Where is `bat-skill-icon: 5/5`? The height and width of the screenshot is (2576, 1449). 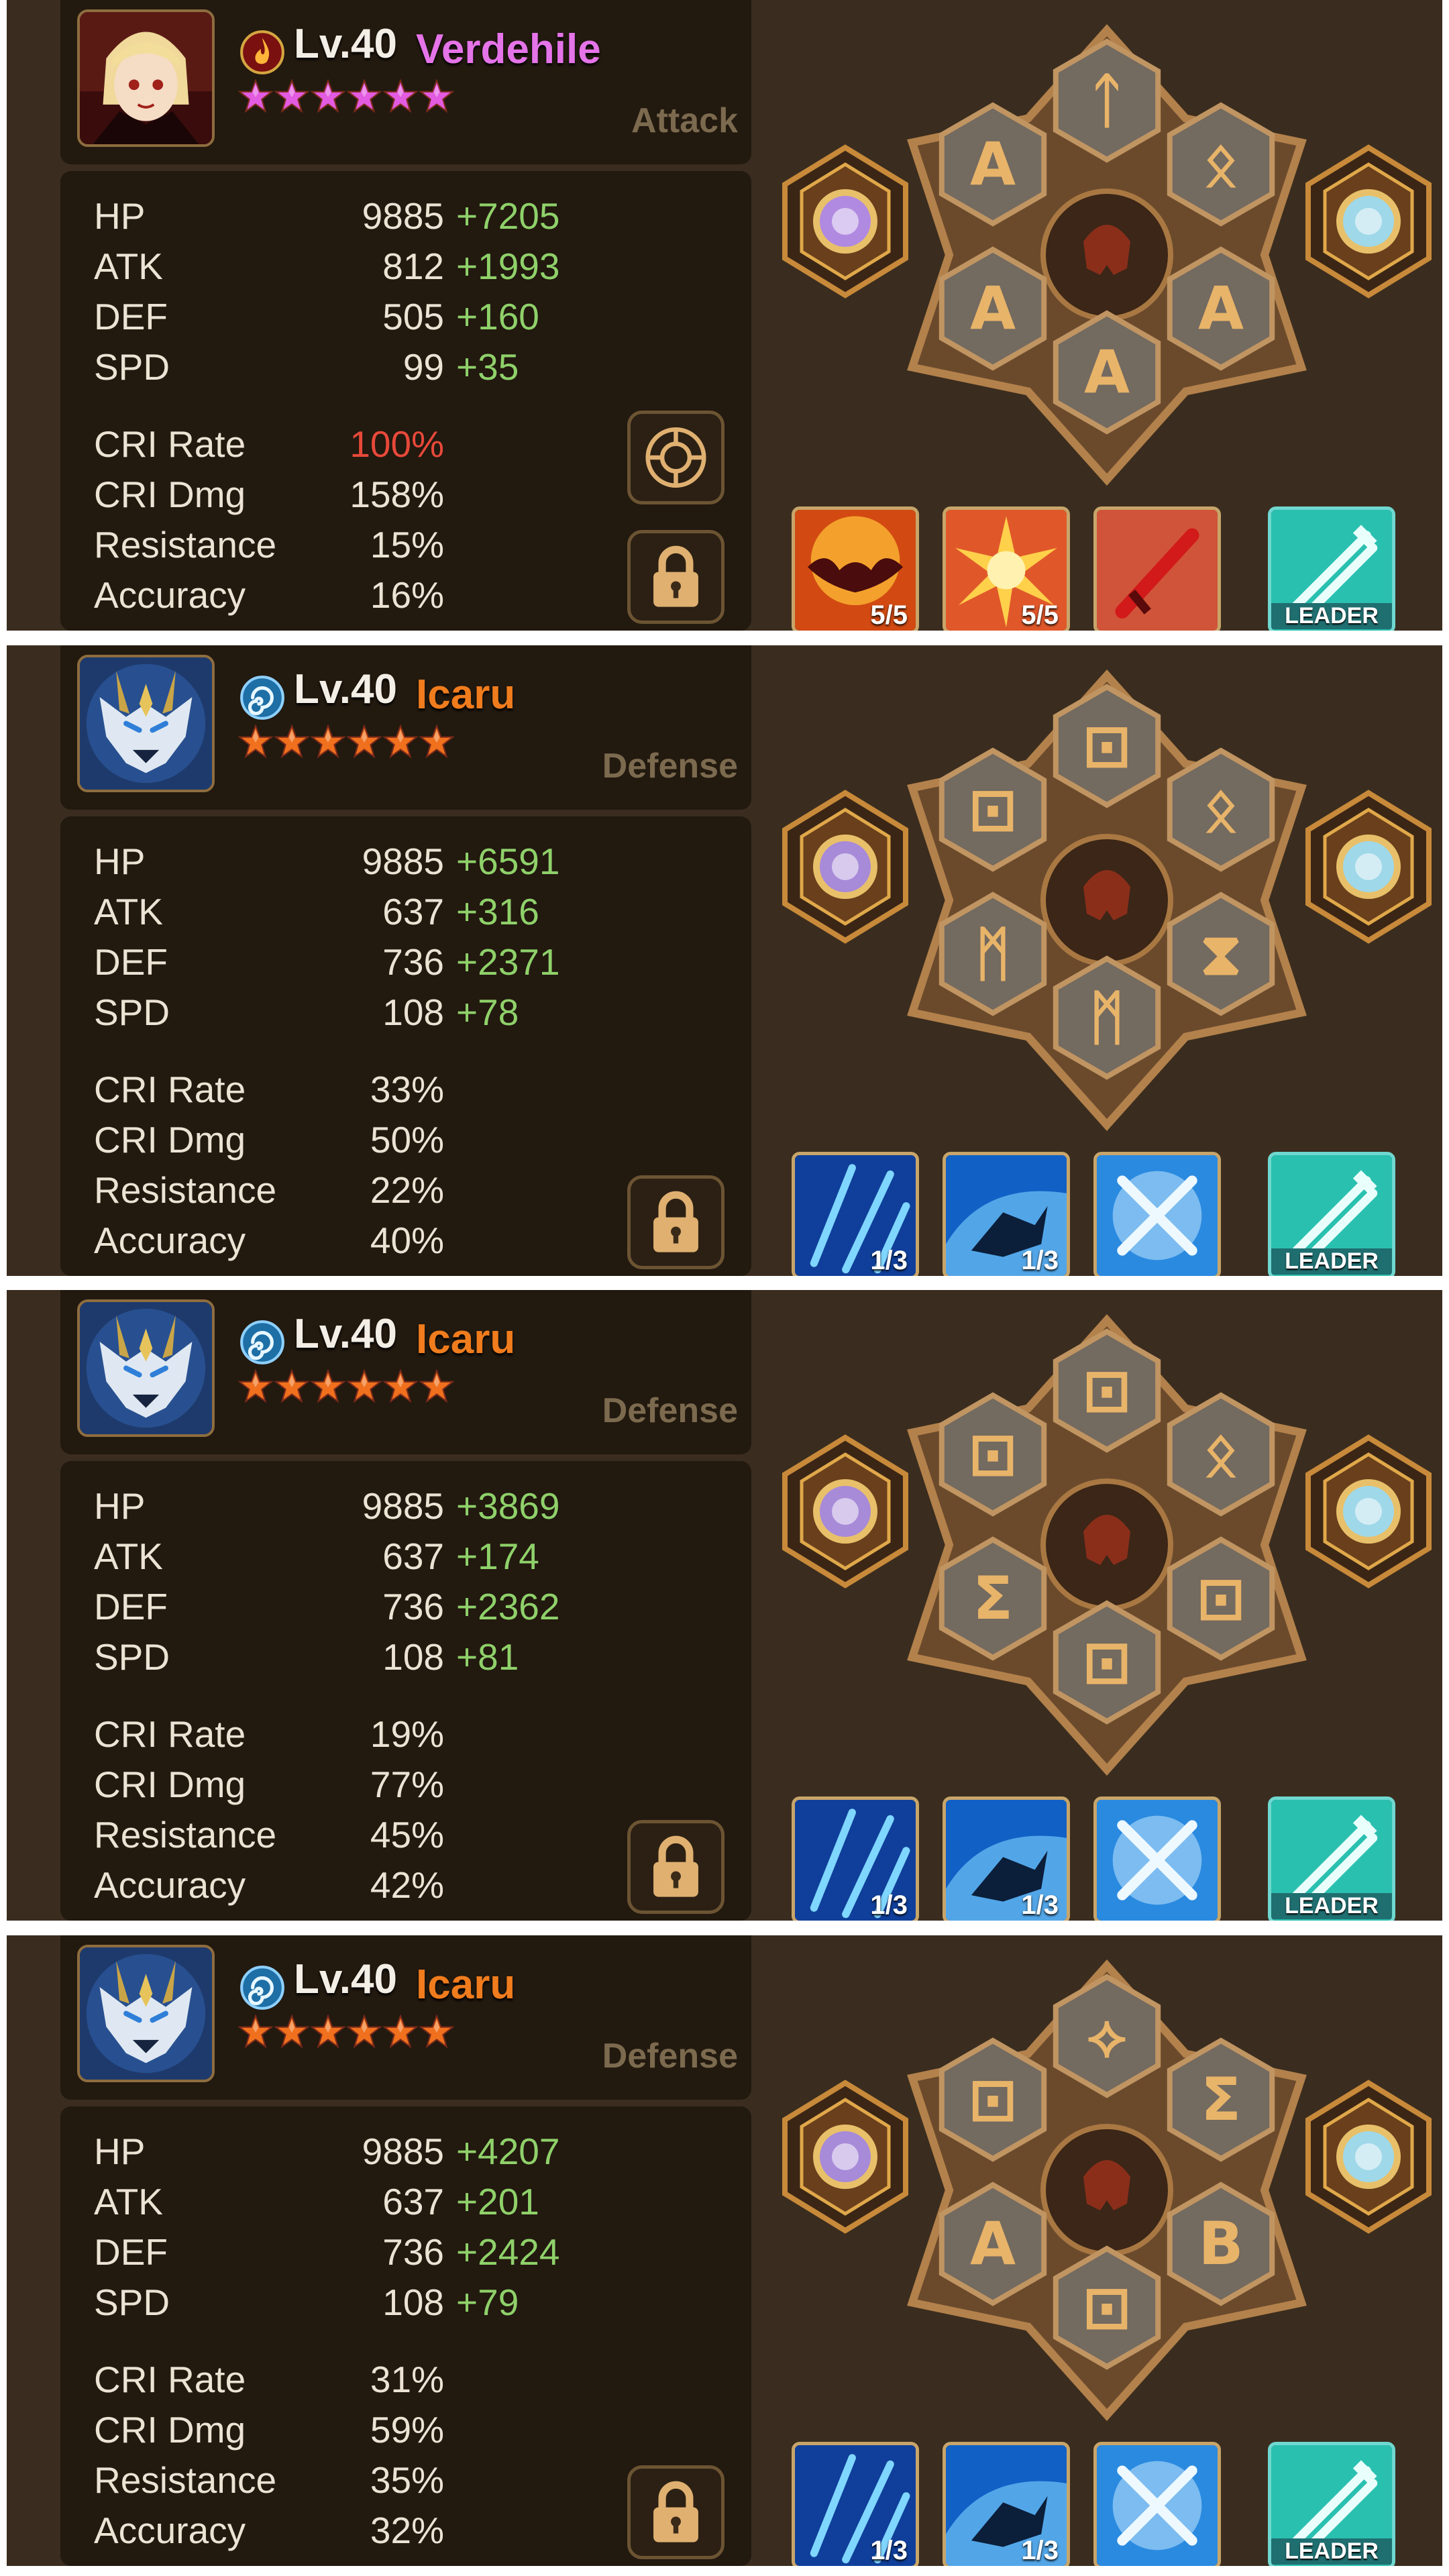
bat-skill-icon: 5/5 is located at coordinates (855, 568).